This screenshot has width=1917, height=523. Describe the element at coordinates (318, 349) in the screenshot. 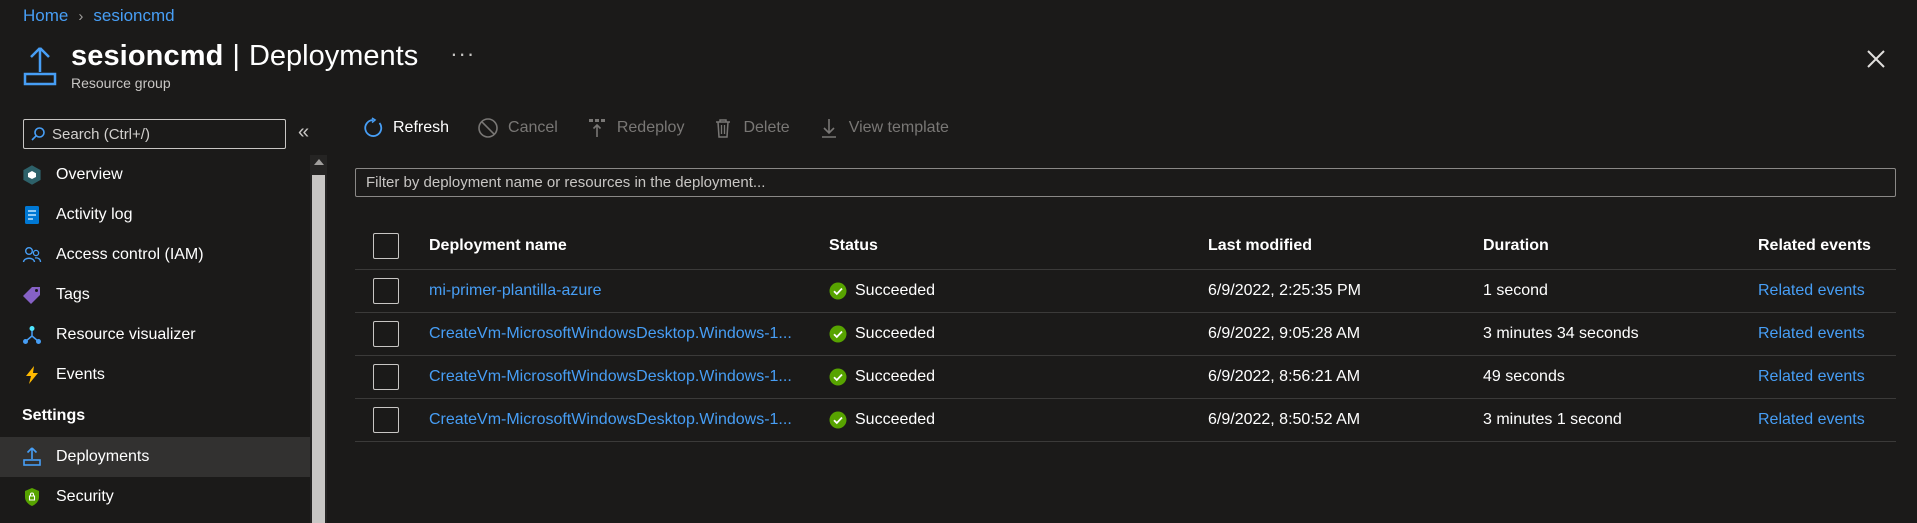

I see `scrollbar-thumb` at that location.